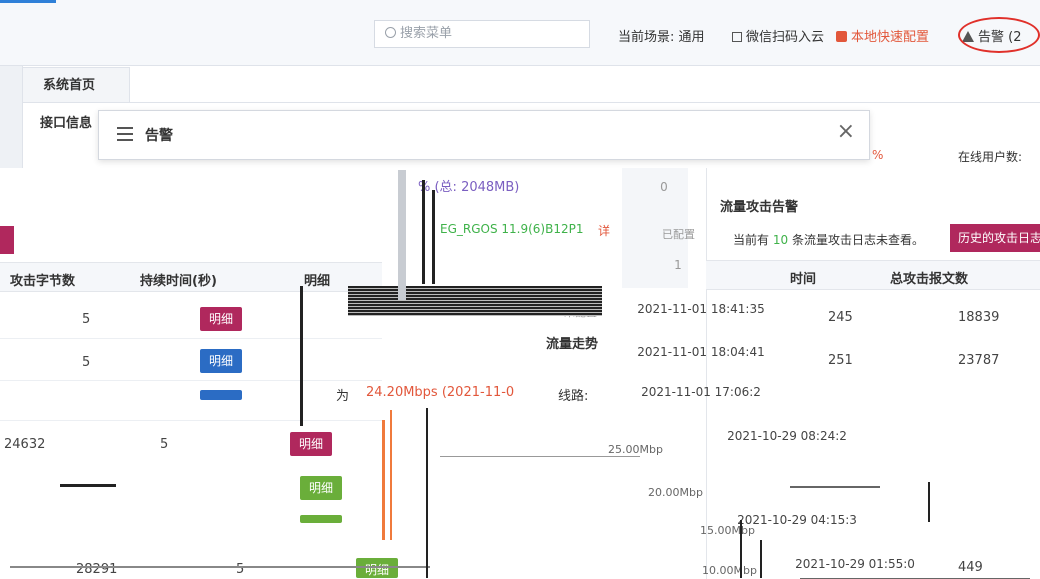  What do you see at coordinates (797, 520) in the screenshot?
I see `attack-row5-time: 2021-10-29 04:15:3` at bounding box center [797, 520].